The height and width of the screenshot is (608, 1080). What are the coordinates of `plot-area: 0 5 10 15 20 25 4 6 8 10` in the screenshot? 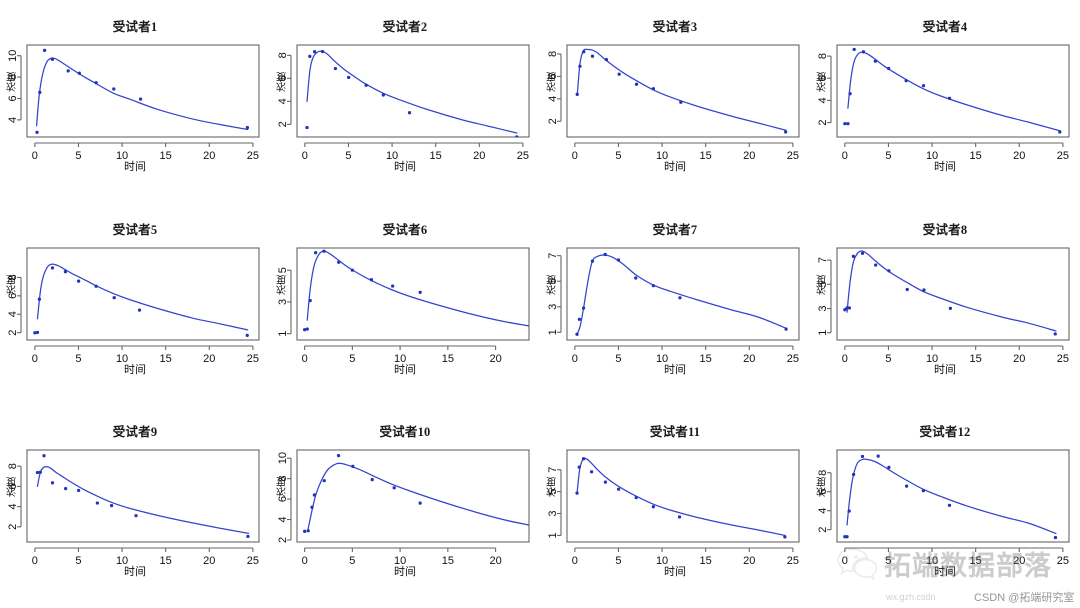 It's located at (133, 103).